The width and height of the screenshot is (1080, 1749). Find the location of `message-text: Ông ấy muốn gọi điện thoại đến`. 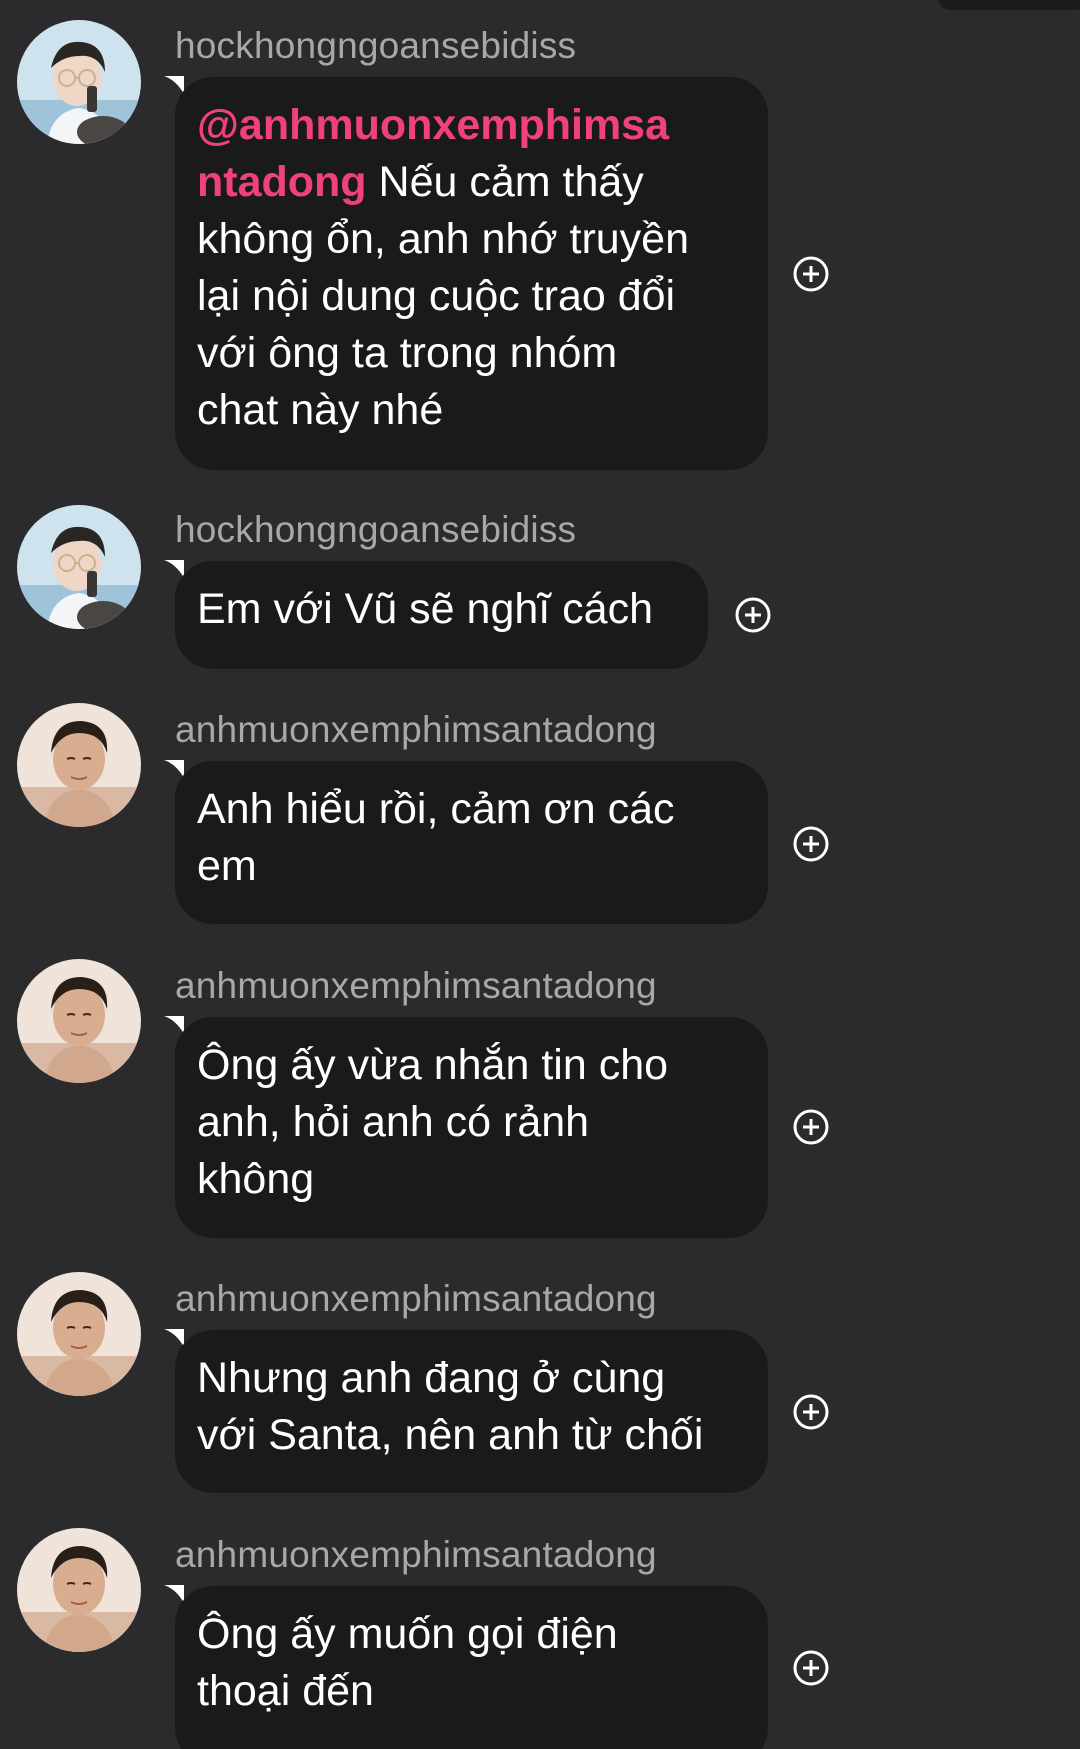

message-text: Ông ấy muốn gọi điện thoại đến is located at coordinates (407, 1662).